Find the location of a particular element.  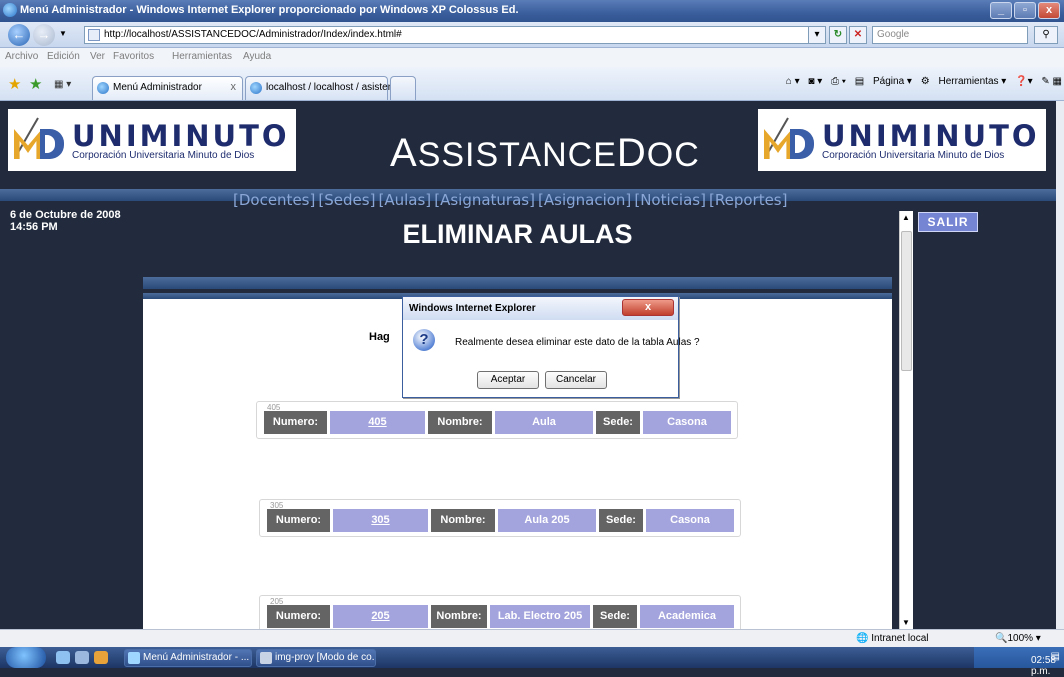

search-input: Google is located at coordinates (950, 35).